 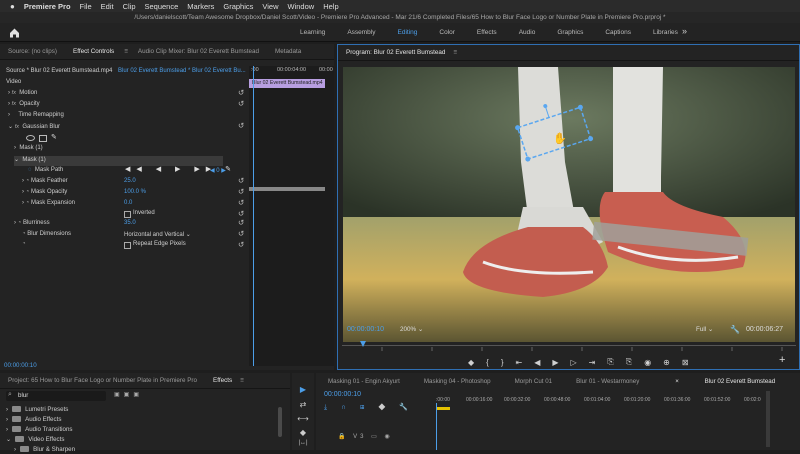 What do you see at coordinates (86, 6) in the screenshot?
I see `menu-file: File` at bounding box center [86, 6].